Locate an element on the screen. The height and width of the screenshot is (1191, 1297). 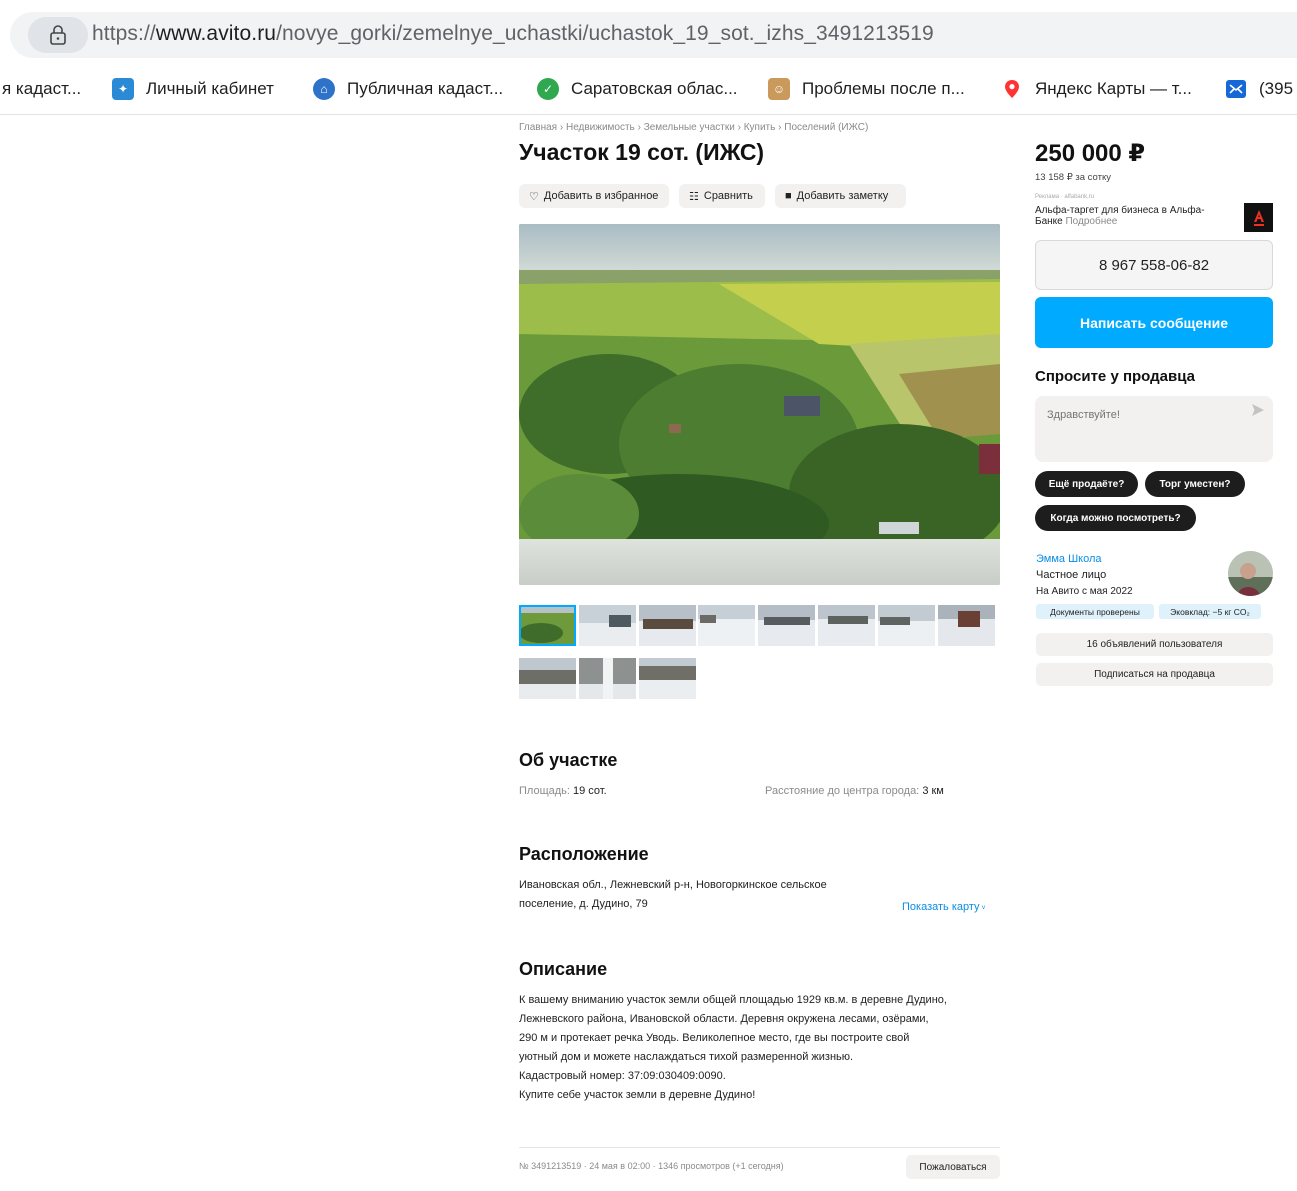
breadcrumb-home: Главная is located at coordinates (538, 127).